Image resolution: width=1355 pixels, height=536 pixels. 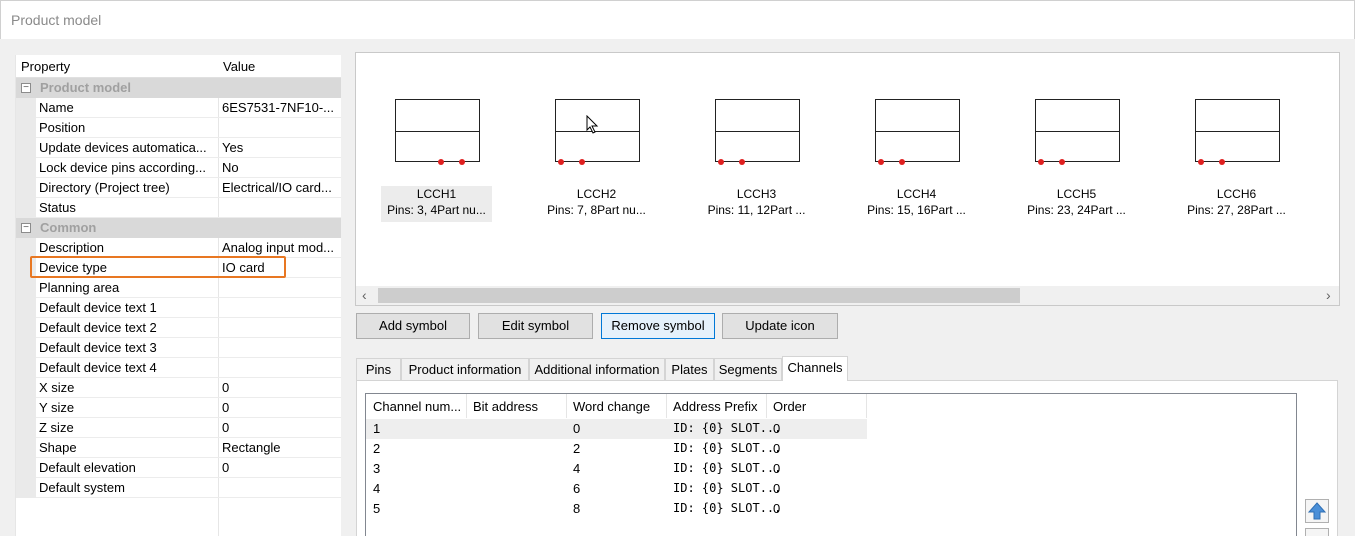 What do you see at coordinates (279, 447) in the screenshot?
I see `property-value: Rectangle` at bounding box center [279, 447].